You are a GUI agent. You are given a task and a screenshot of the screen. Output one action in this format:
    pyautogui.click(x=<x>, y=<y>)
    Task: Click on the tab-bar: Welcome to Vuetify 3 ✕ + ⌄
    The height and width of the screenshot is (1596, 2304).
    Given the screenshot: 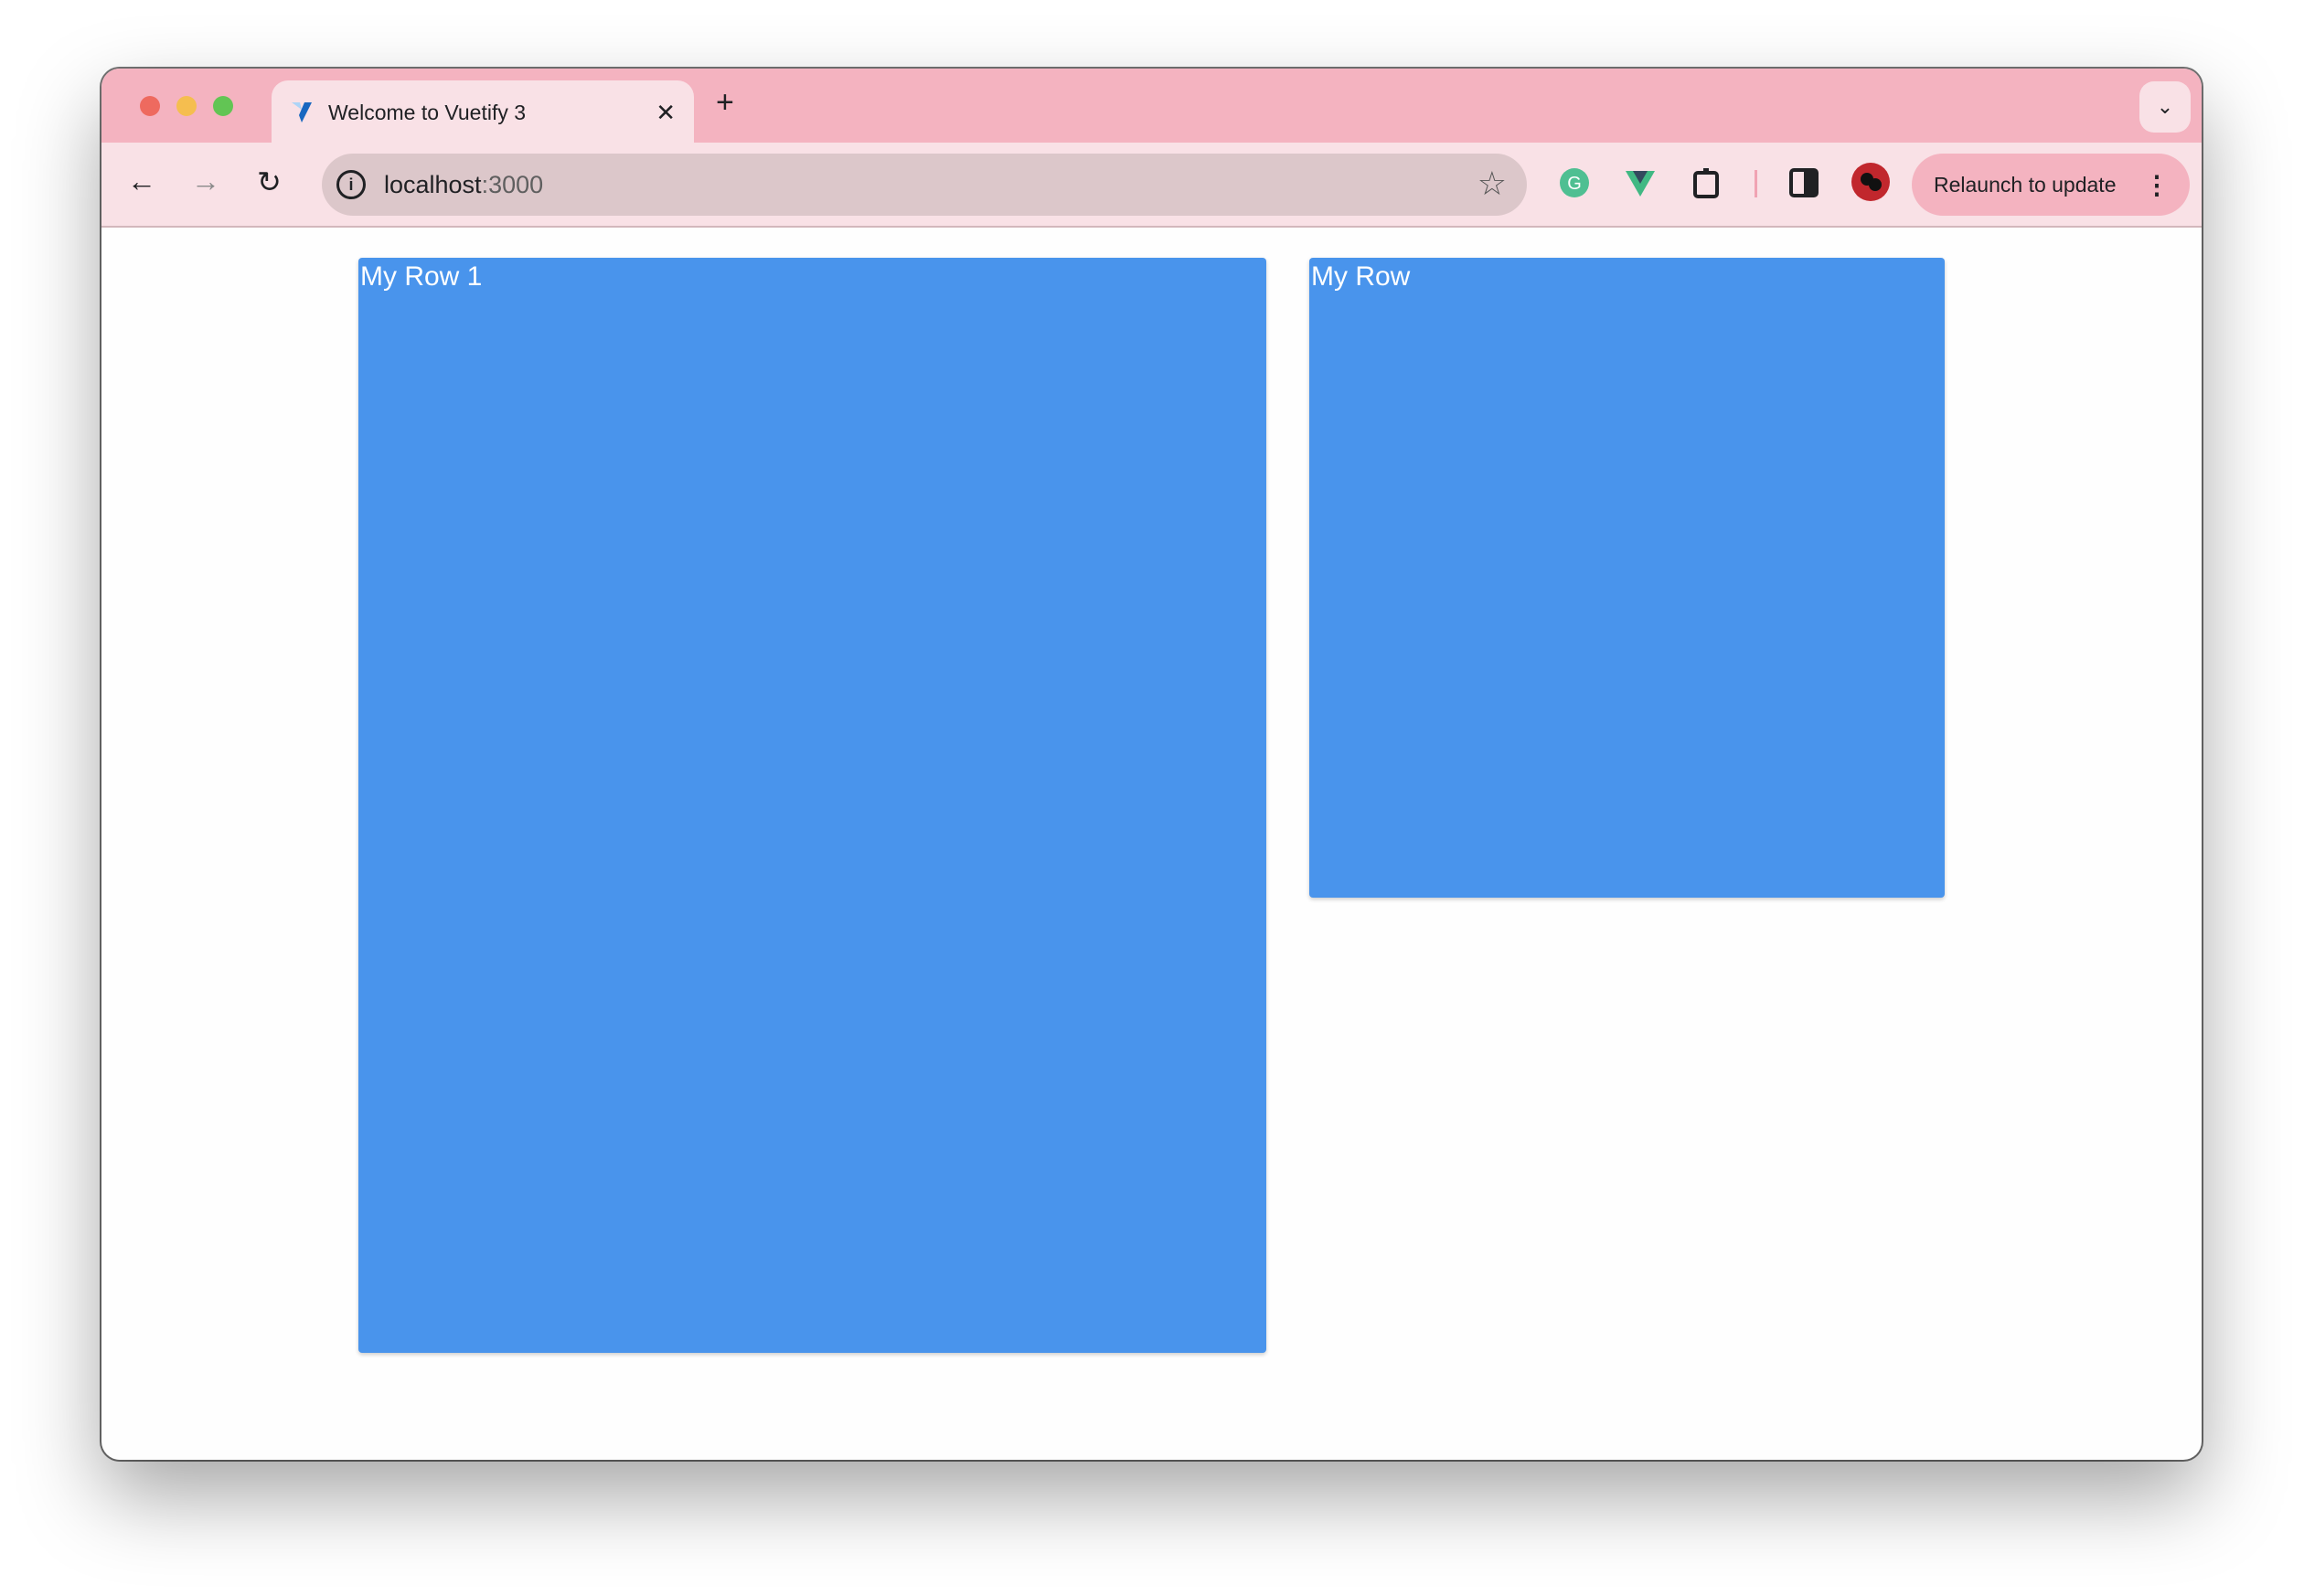 What is the action you would take?
    pyautogui.click(x=1151, y=106)
    